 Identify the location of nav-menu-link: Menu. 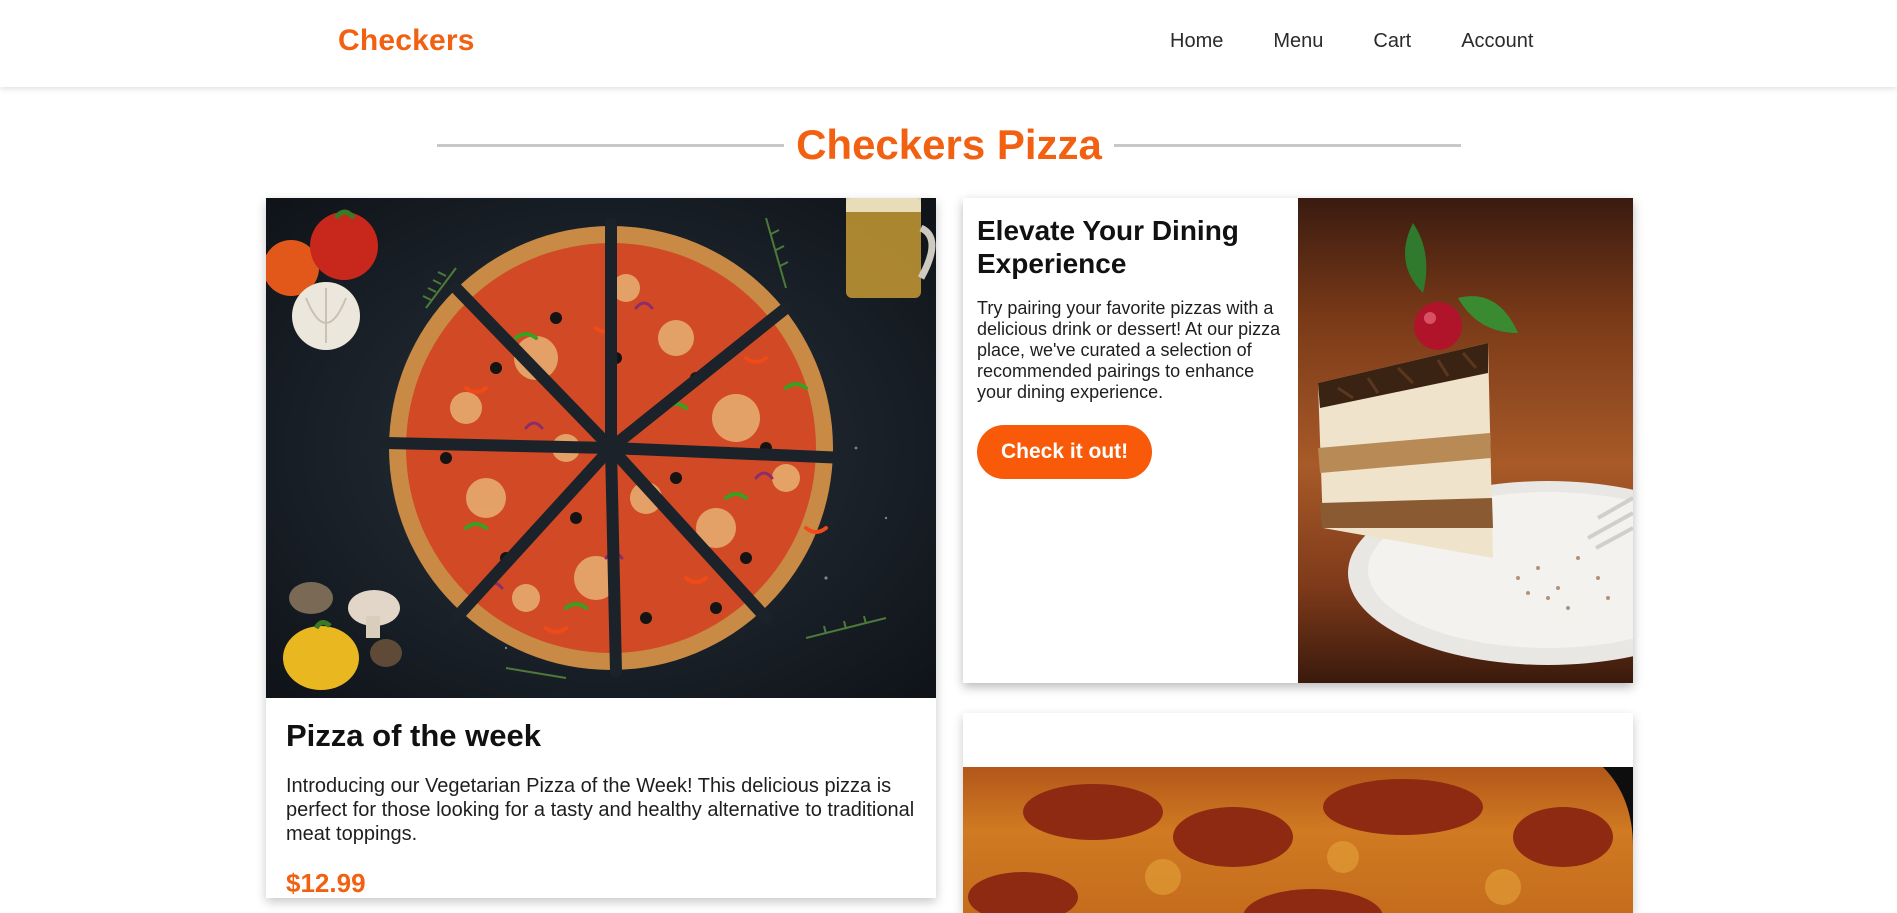
(1298, 41).